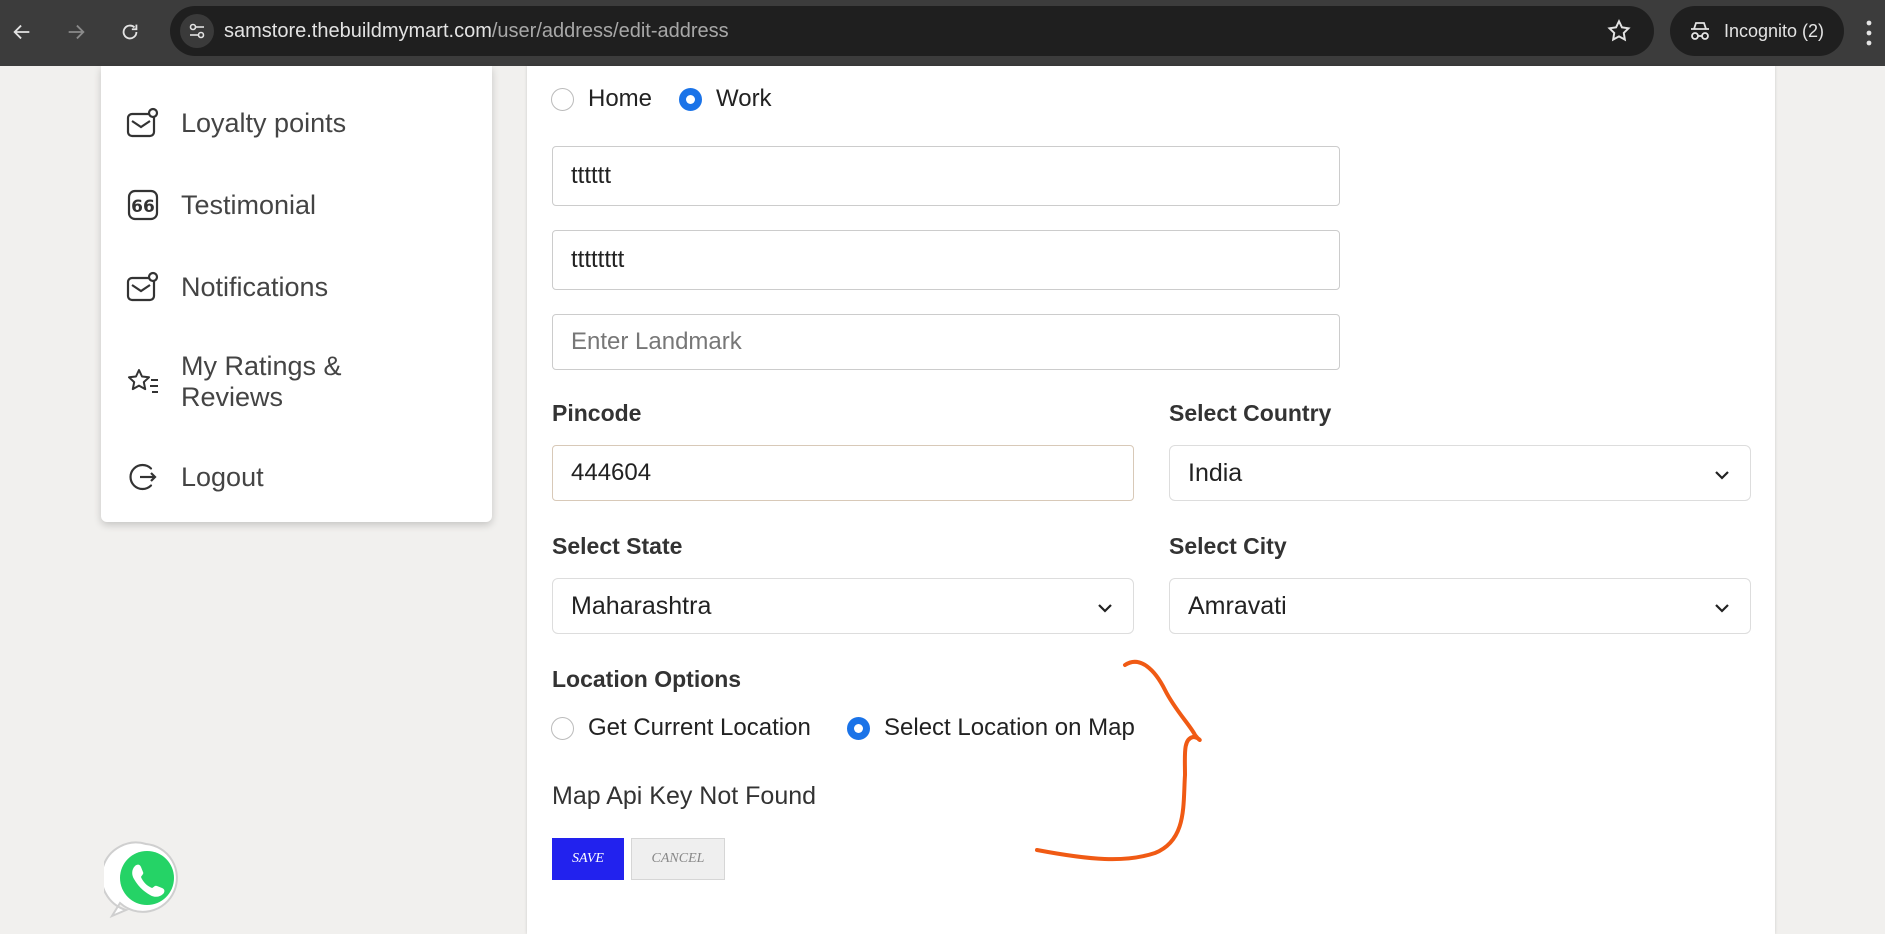  I want to click on sidebar-item-testimonial: 66 Testimonial, so click(268, 205).